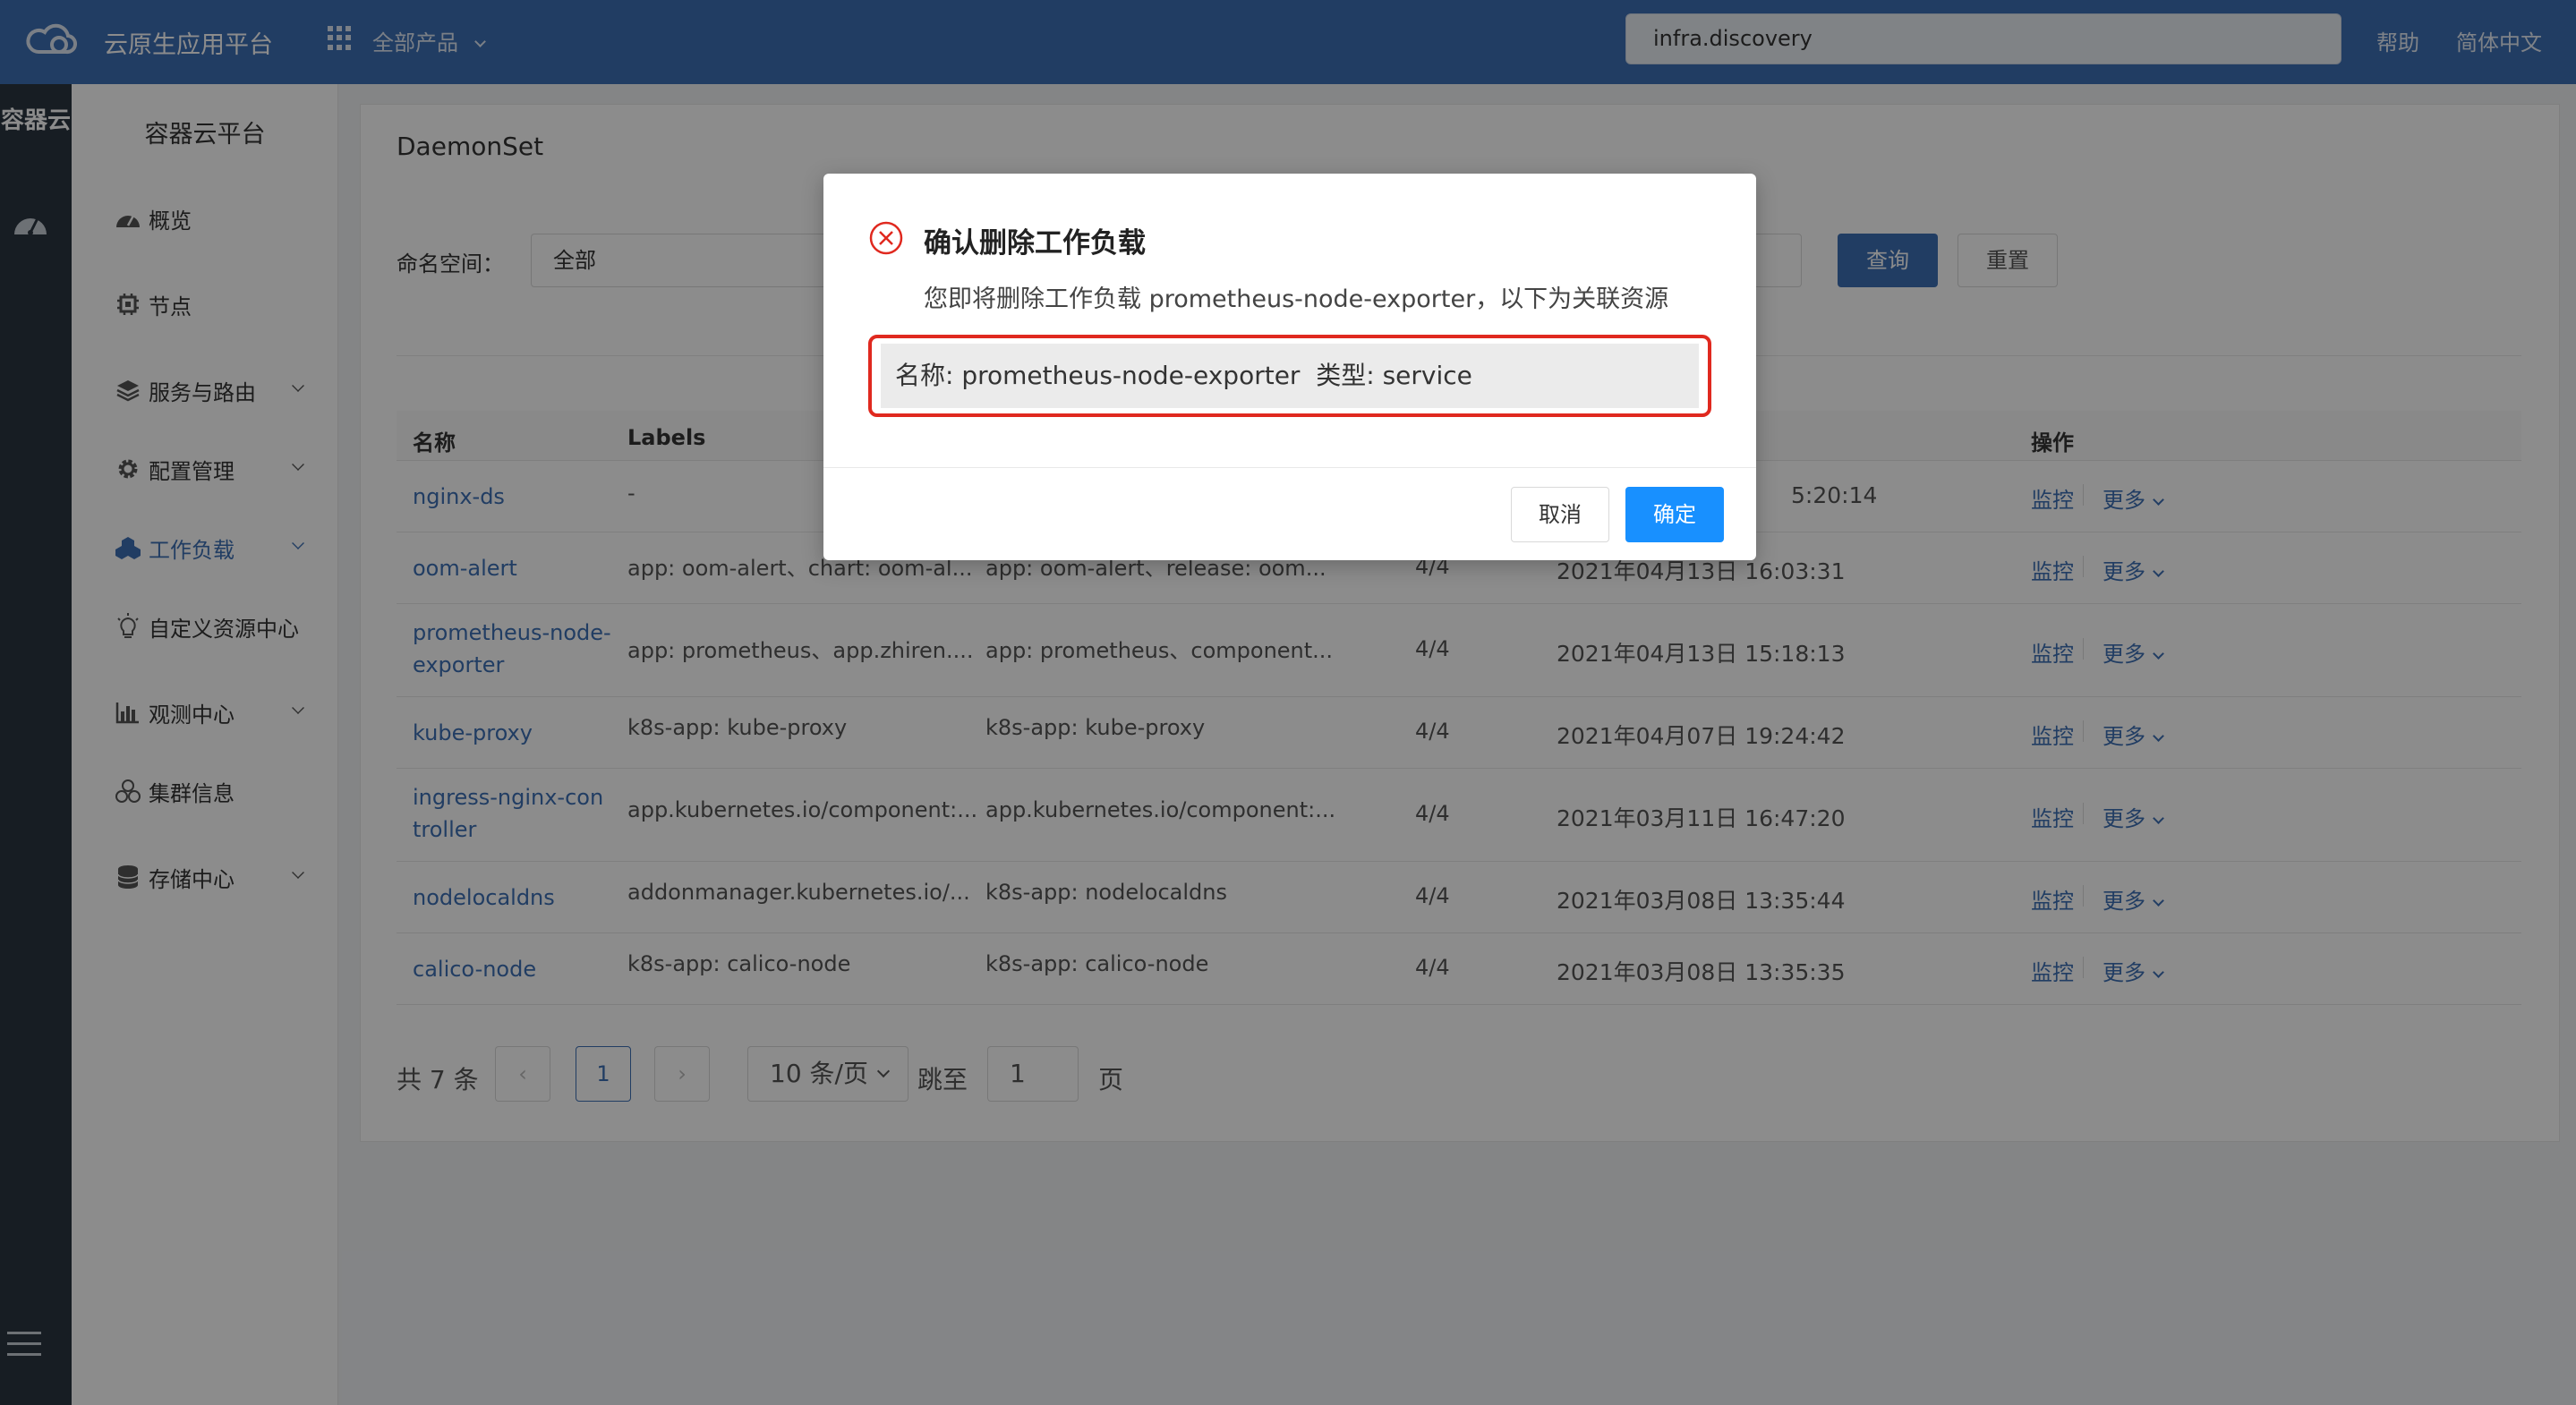 The image size is (2576, 1405). I want to click on related-resource-box: 名称: prometheus-node-exporter 类型: service, so click(1289, 376).